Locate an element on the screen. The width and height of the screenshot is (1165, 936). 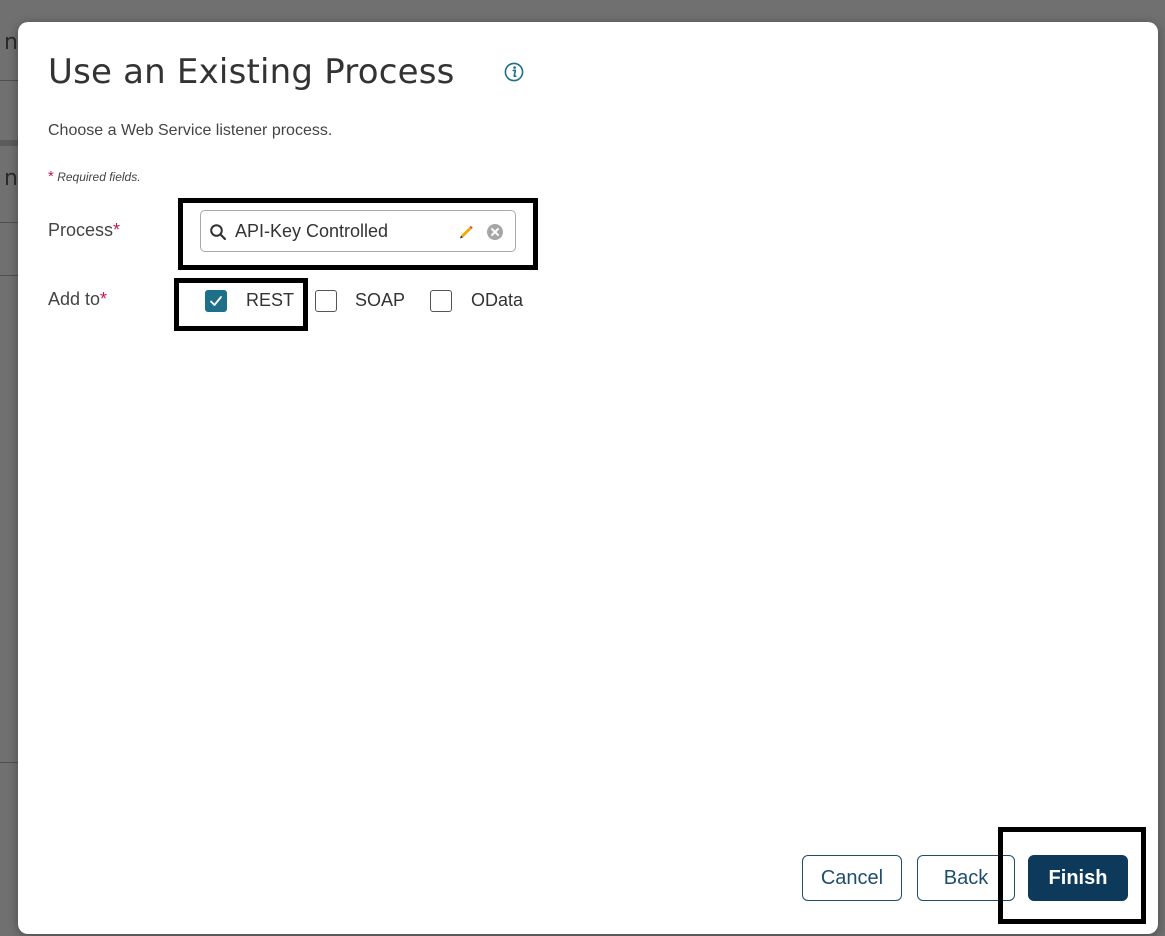
checkmark-icon is located at coordinates (216, 301).